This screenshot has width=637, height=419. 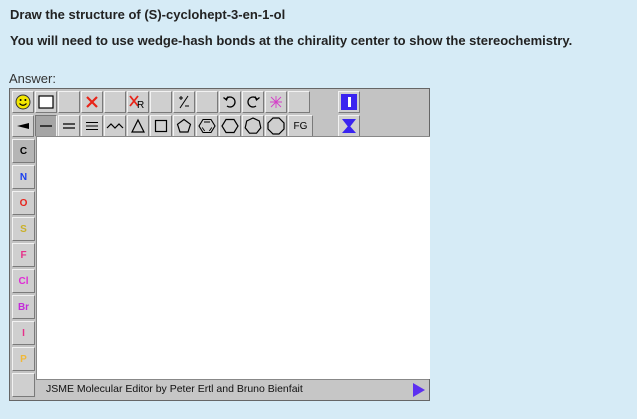 What do you see at coordinates (46, 126) in the screenshot?
I see `single-bond-icon` at bounding box center [46, 126].